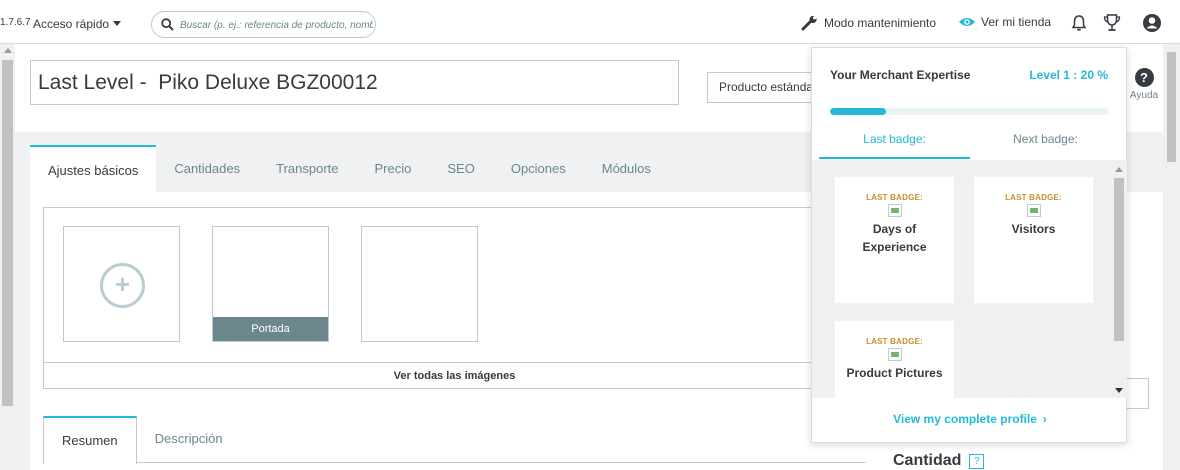 This screenshot has width=1180, height=470. I want to click on help-button: ? Ayuda, so click(1144, 84).